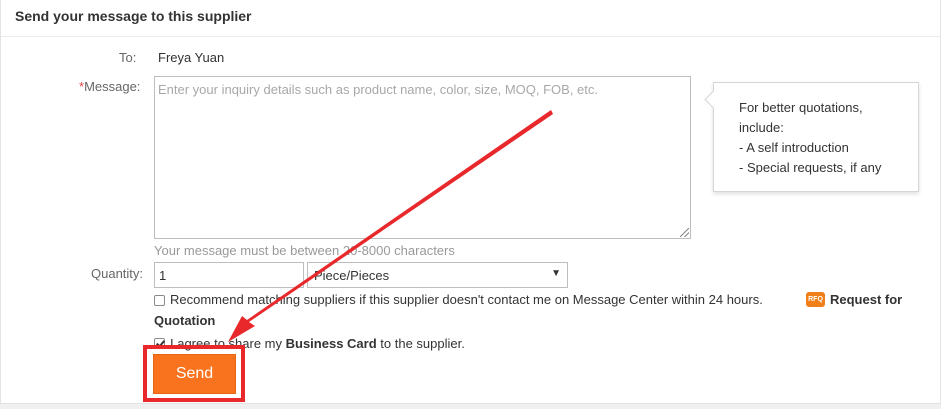  I want to click on quantity-field-wrapper, so click(229, 275).